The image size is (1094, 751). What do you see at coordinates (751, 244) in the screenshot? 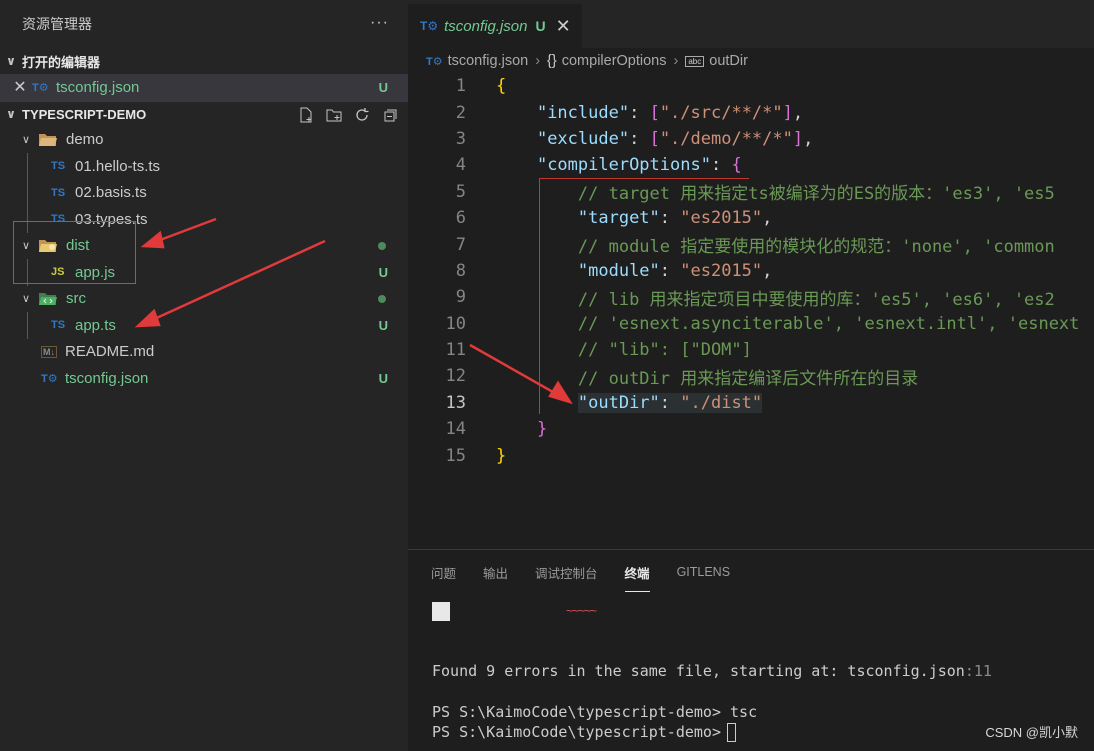
I see `code-line: 7 // module 指定要使用的模块化的规范：'none', 'common` at bounding box center [751, 244].